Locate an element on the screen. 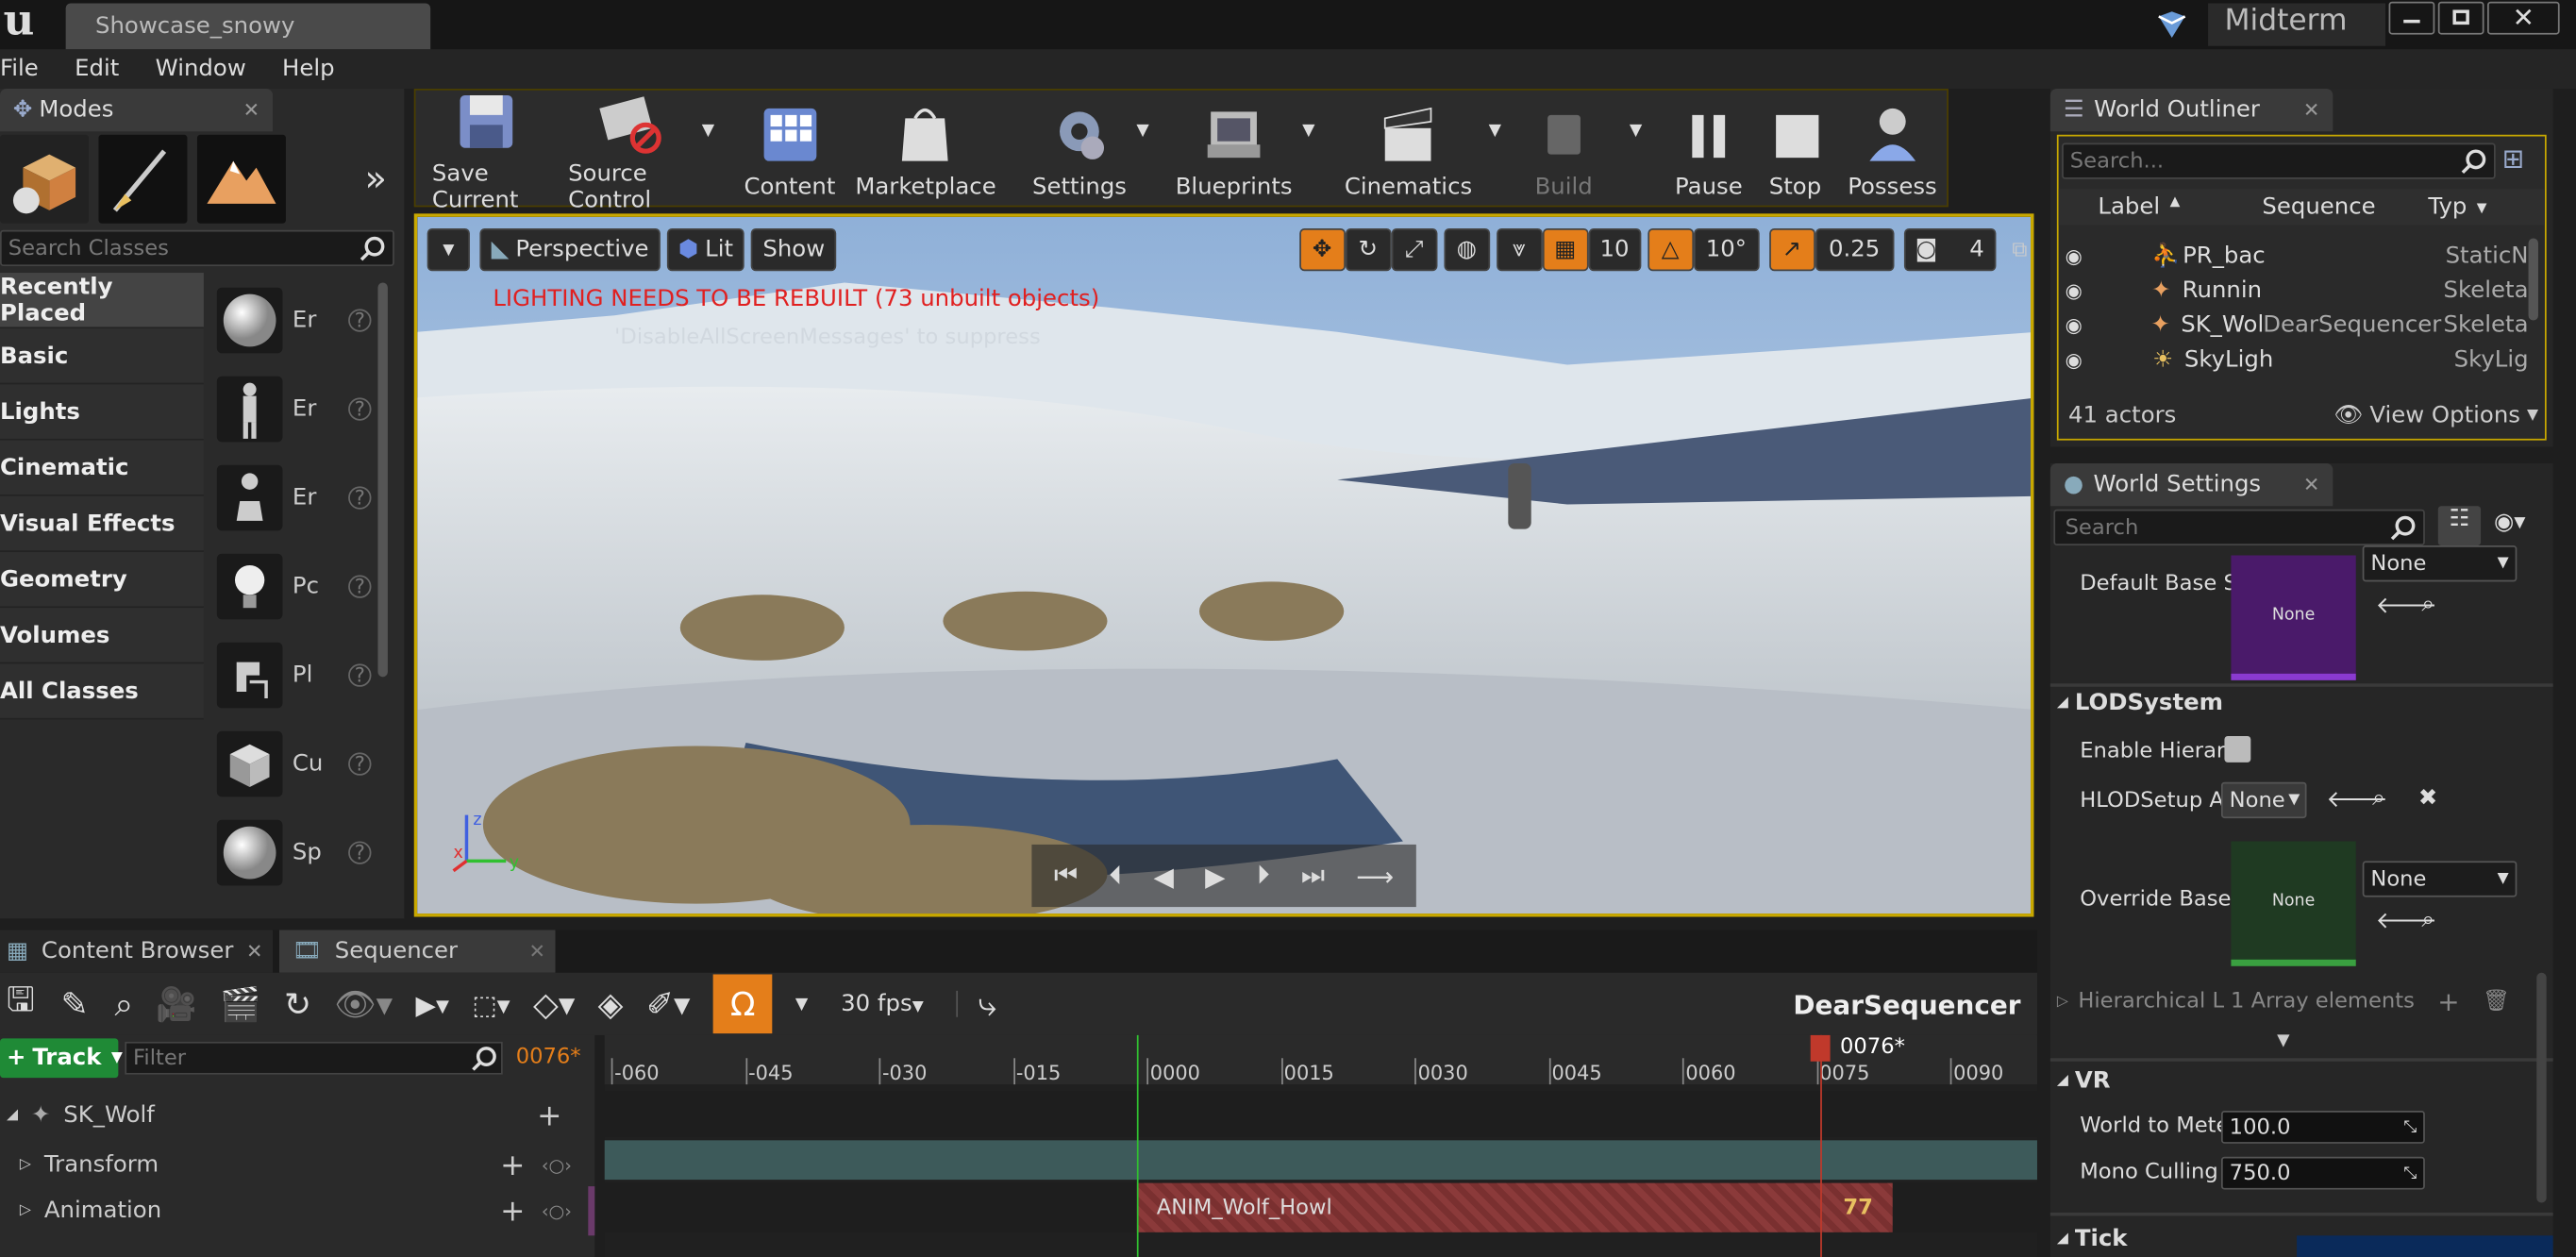 Image resolution: width=2576 pixels, height=1257 pixels. outliner-row: ◉ ✦ SK_Wol DearSequencer Skeleta is located at coordinates (2294, 326).